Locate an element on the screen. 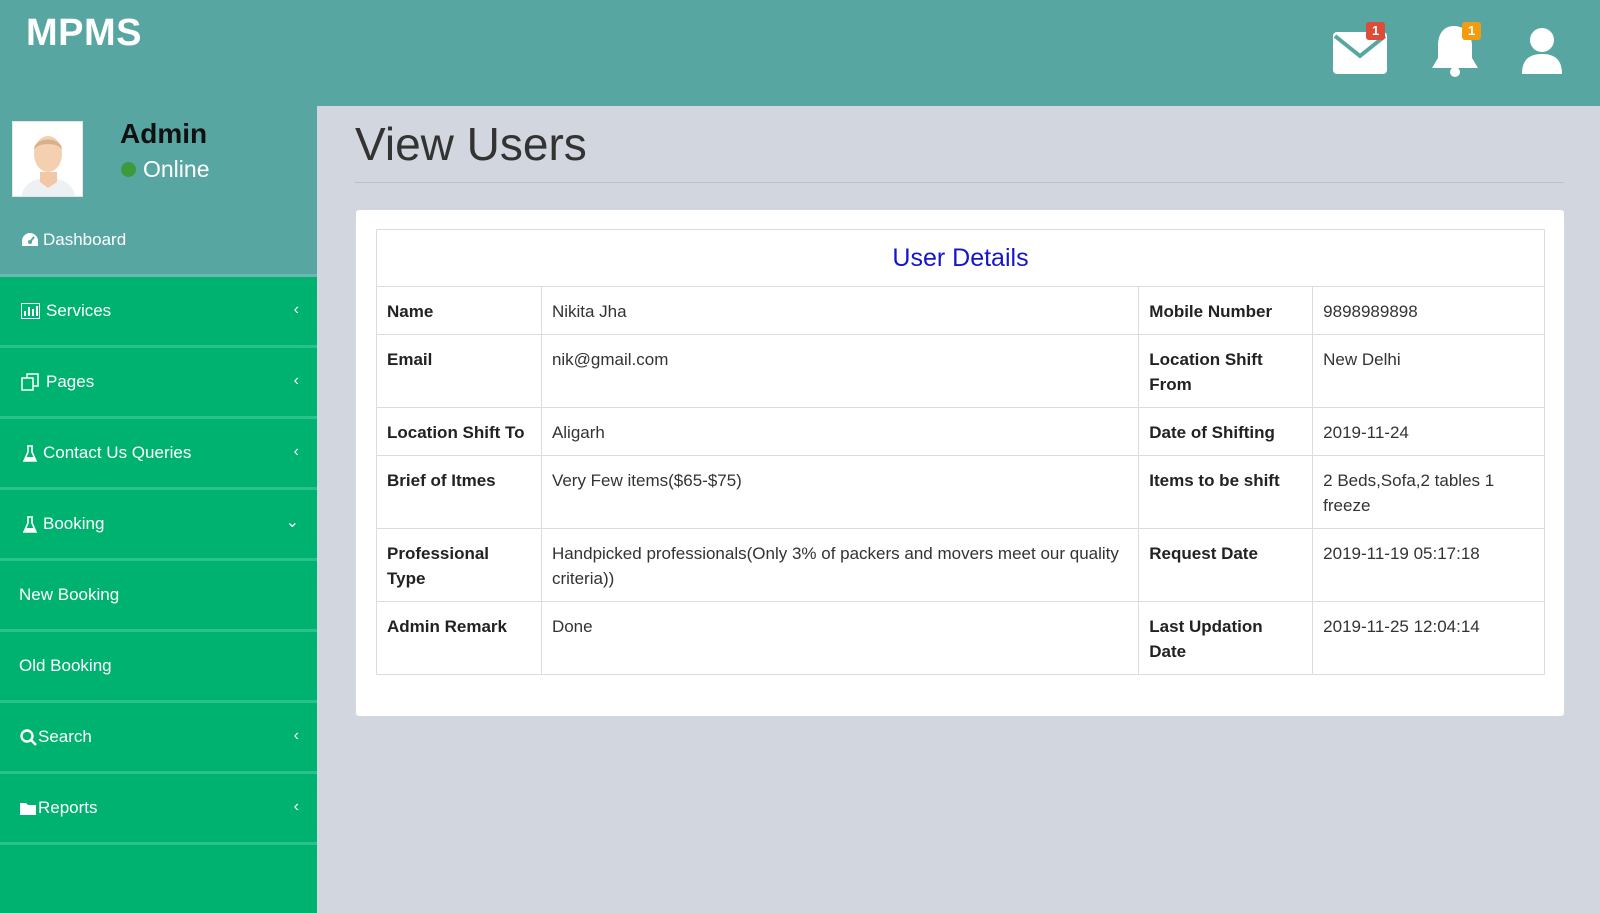 The height and width of the screenshot is (913, 1600). field-value: 2019-11-25 12:04:14 is located at coordinates (1428, 638).